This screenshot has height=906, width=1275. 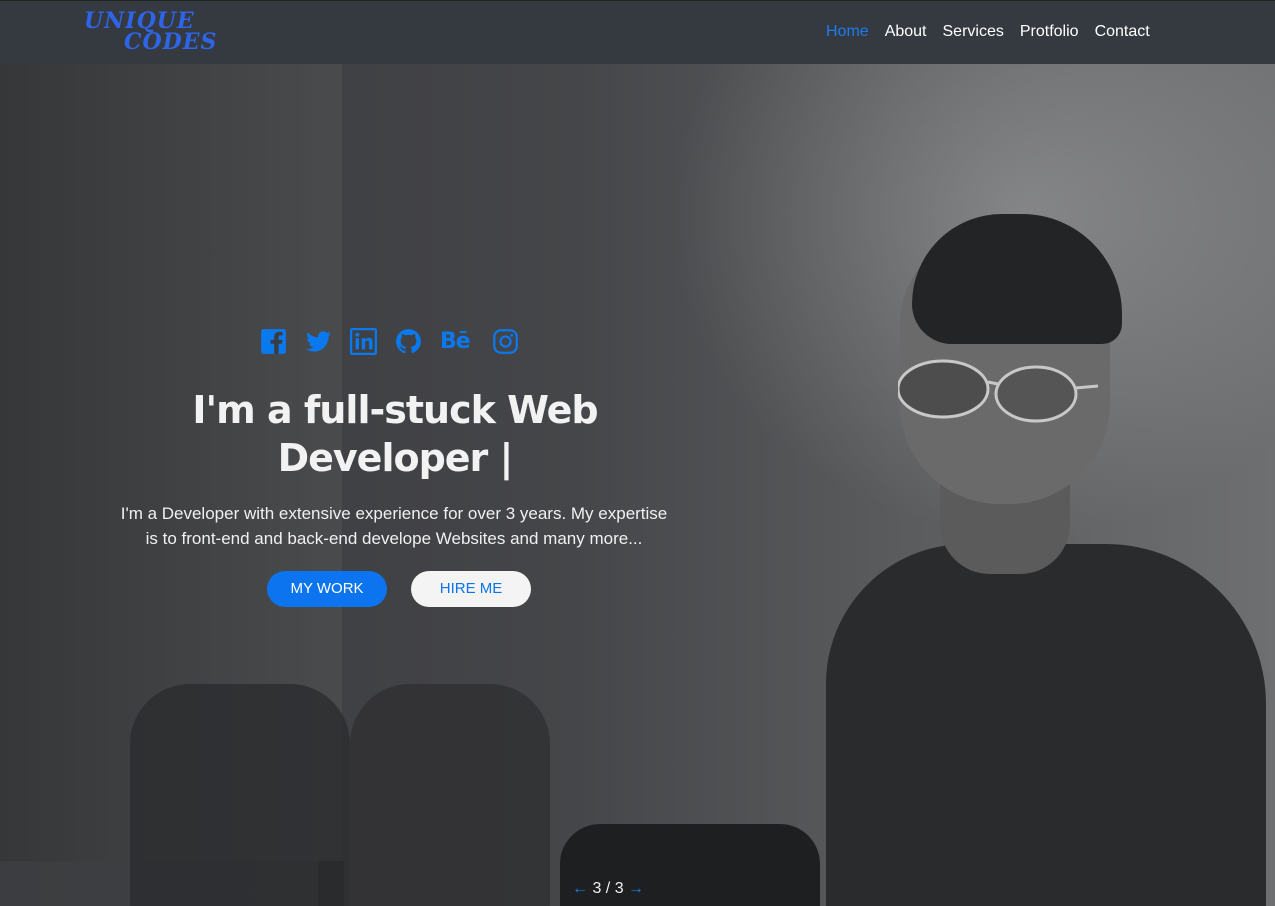 I want to click on headline-line2: Developer |, so click(x=395, y=458).